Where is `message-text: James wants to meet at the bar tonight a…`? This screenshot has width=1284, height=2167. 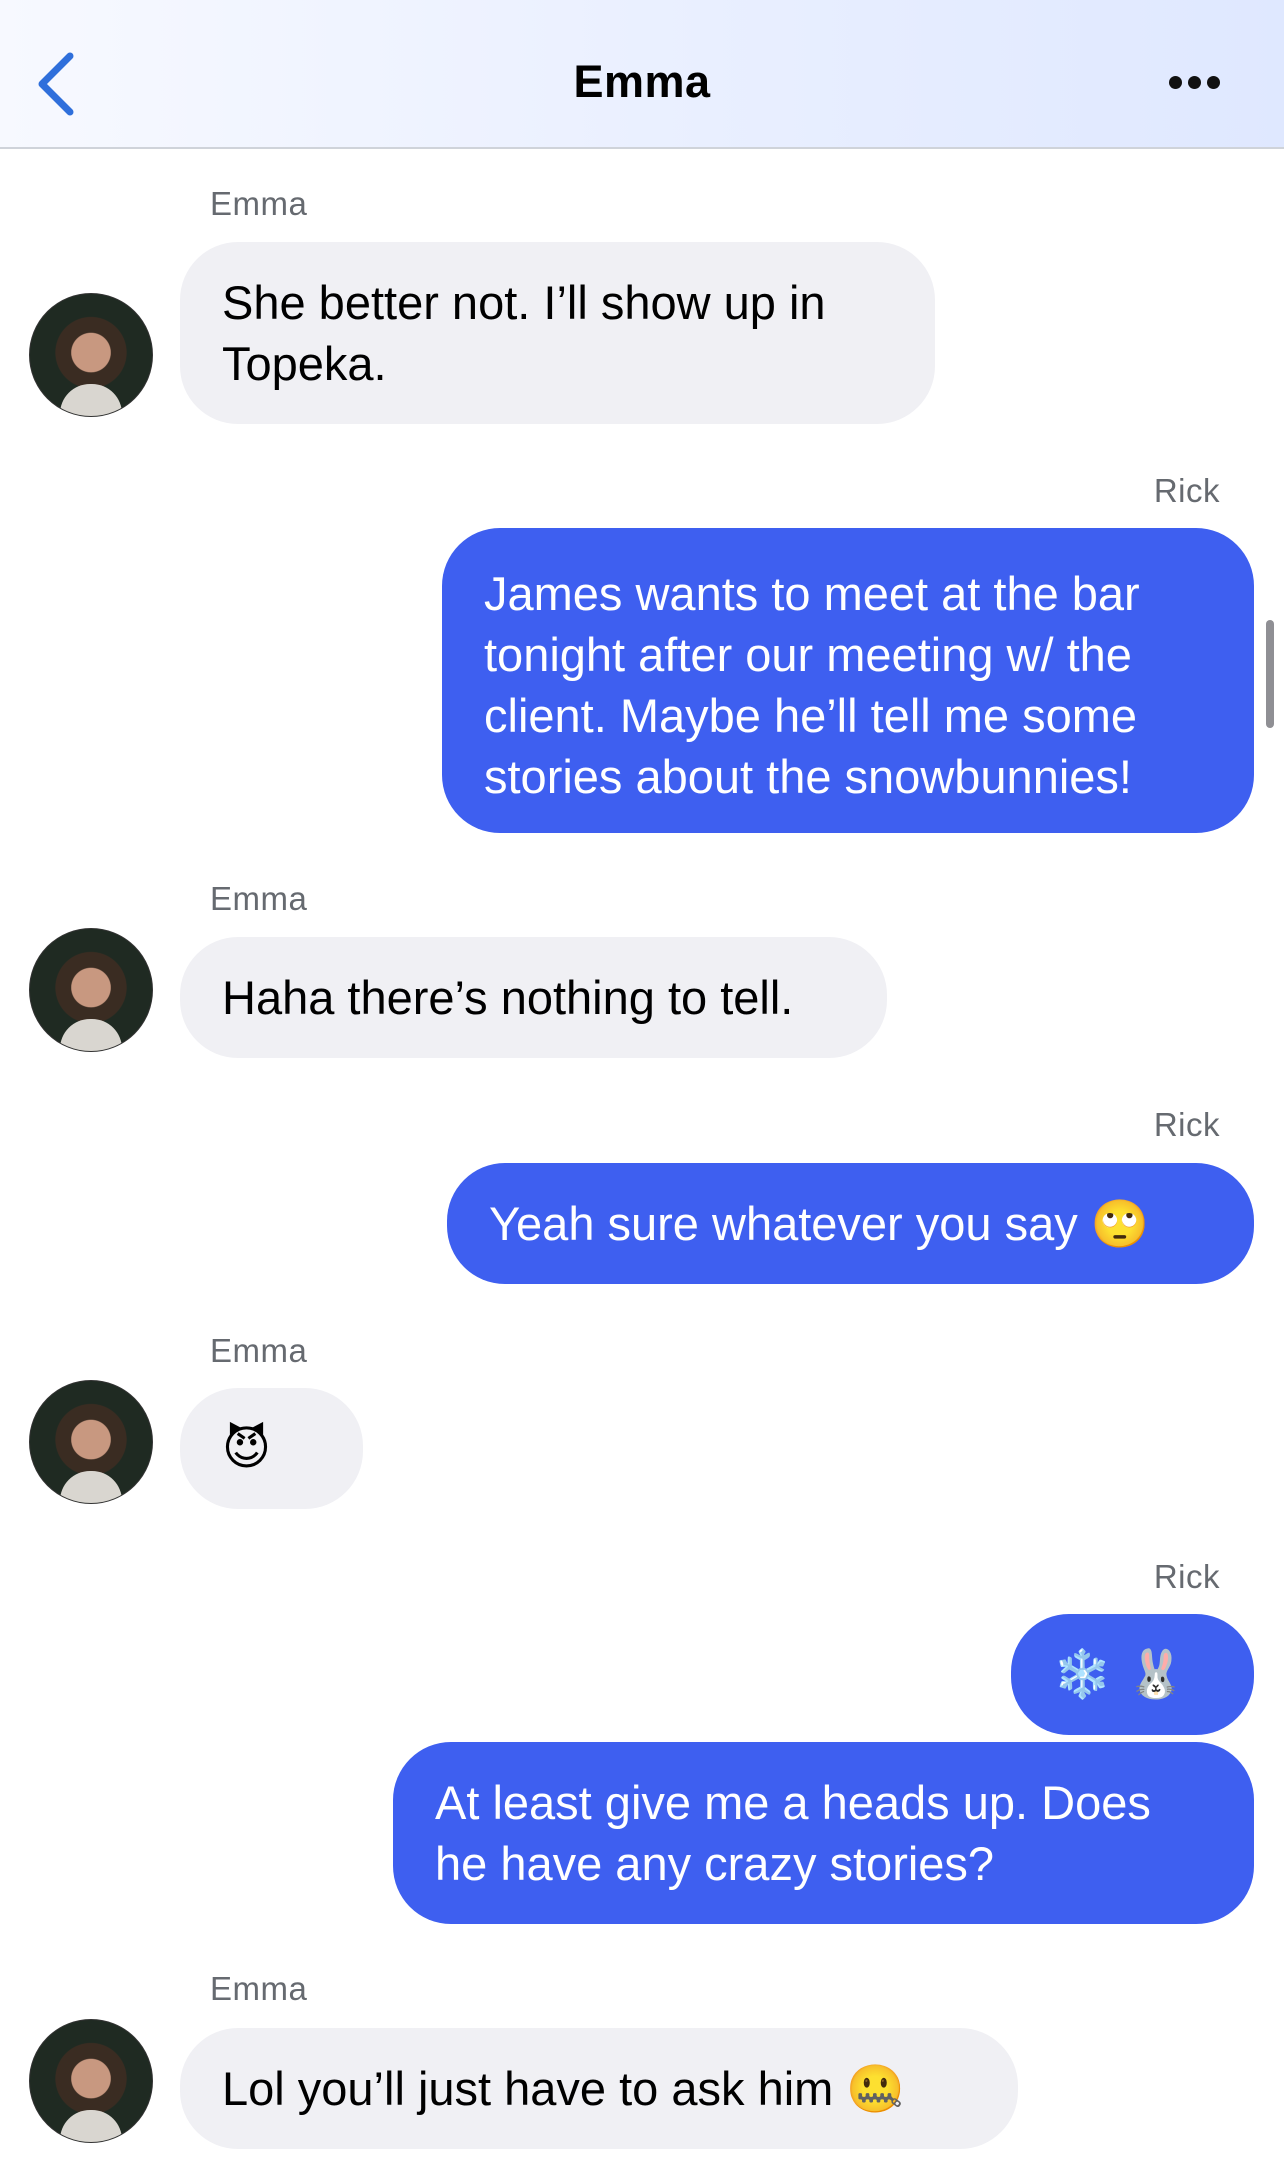 message-text: James wants to meet at the bar tonight a… is located at coordinates (812, 685).